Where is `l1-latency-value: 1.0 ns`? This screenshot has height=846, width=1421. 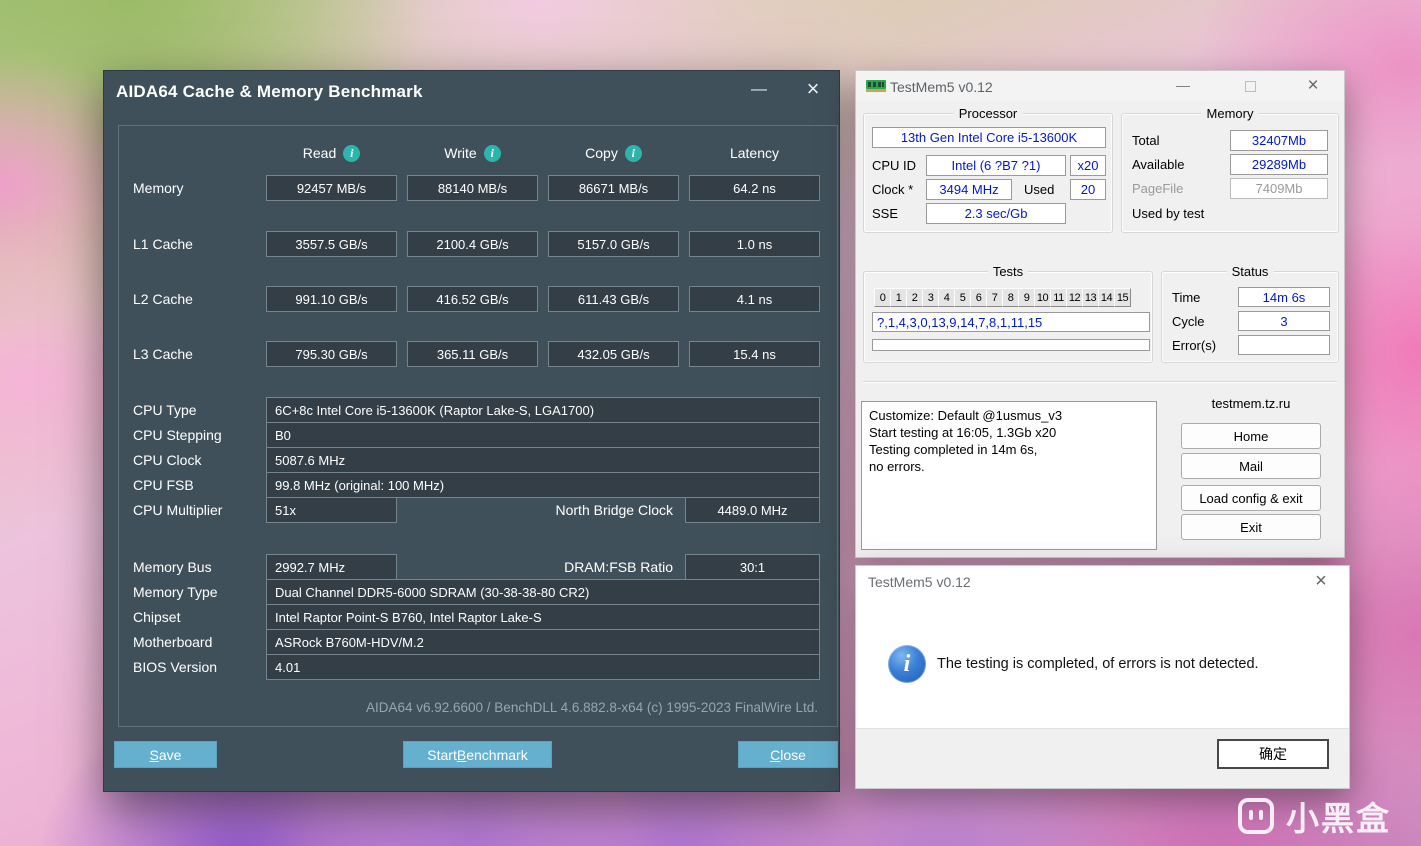
l1-latency-value: 1.0 ns is located at coordinates (754, 244).